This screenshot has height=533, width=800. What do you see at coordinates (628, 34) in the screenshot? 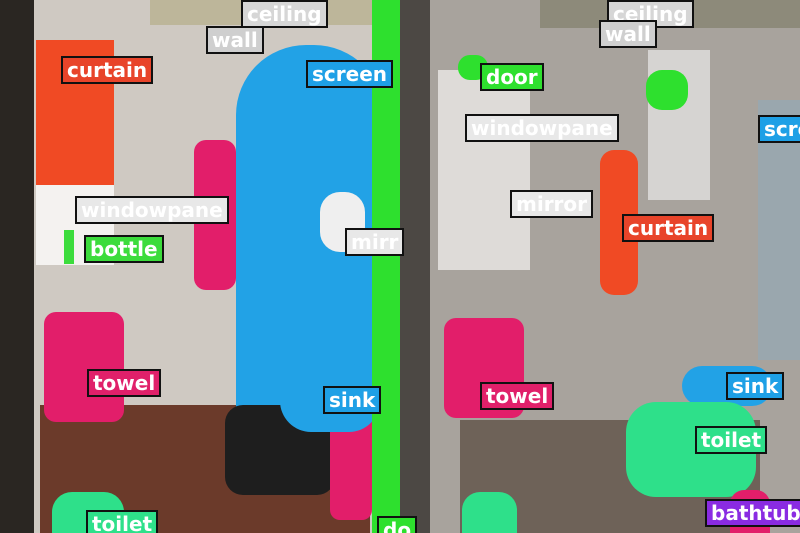
I see `label-wall-right: wall` at bounding box center [628, 34].